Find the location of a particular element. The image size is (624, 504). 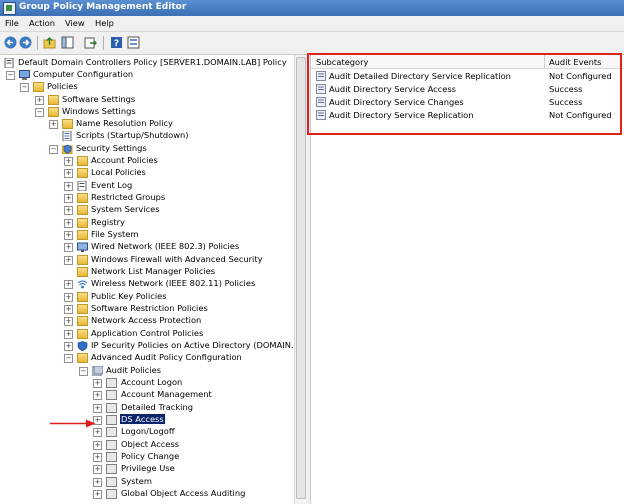

tree-label: Restricted Groups is located at coordinates (128, 197).